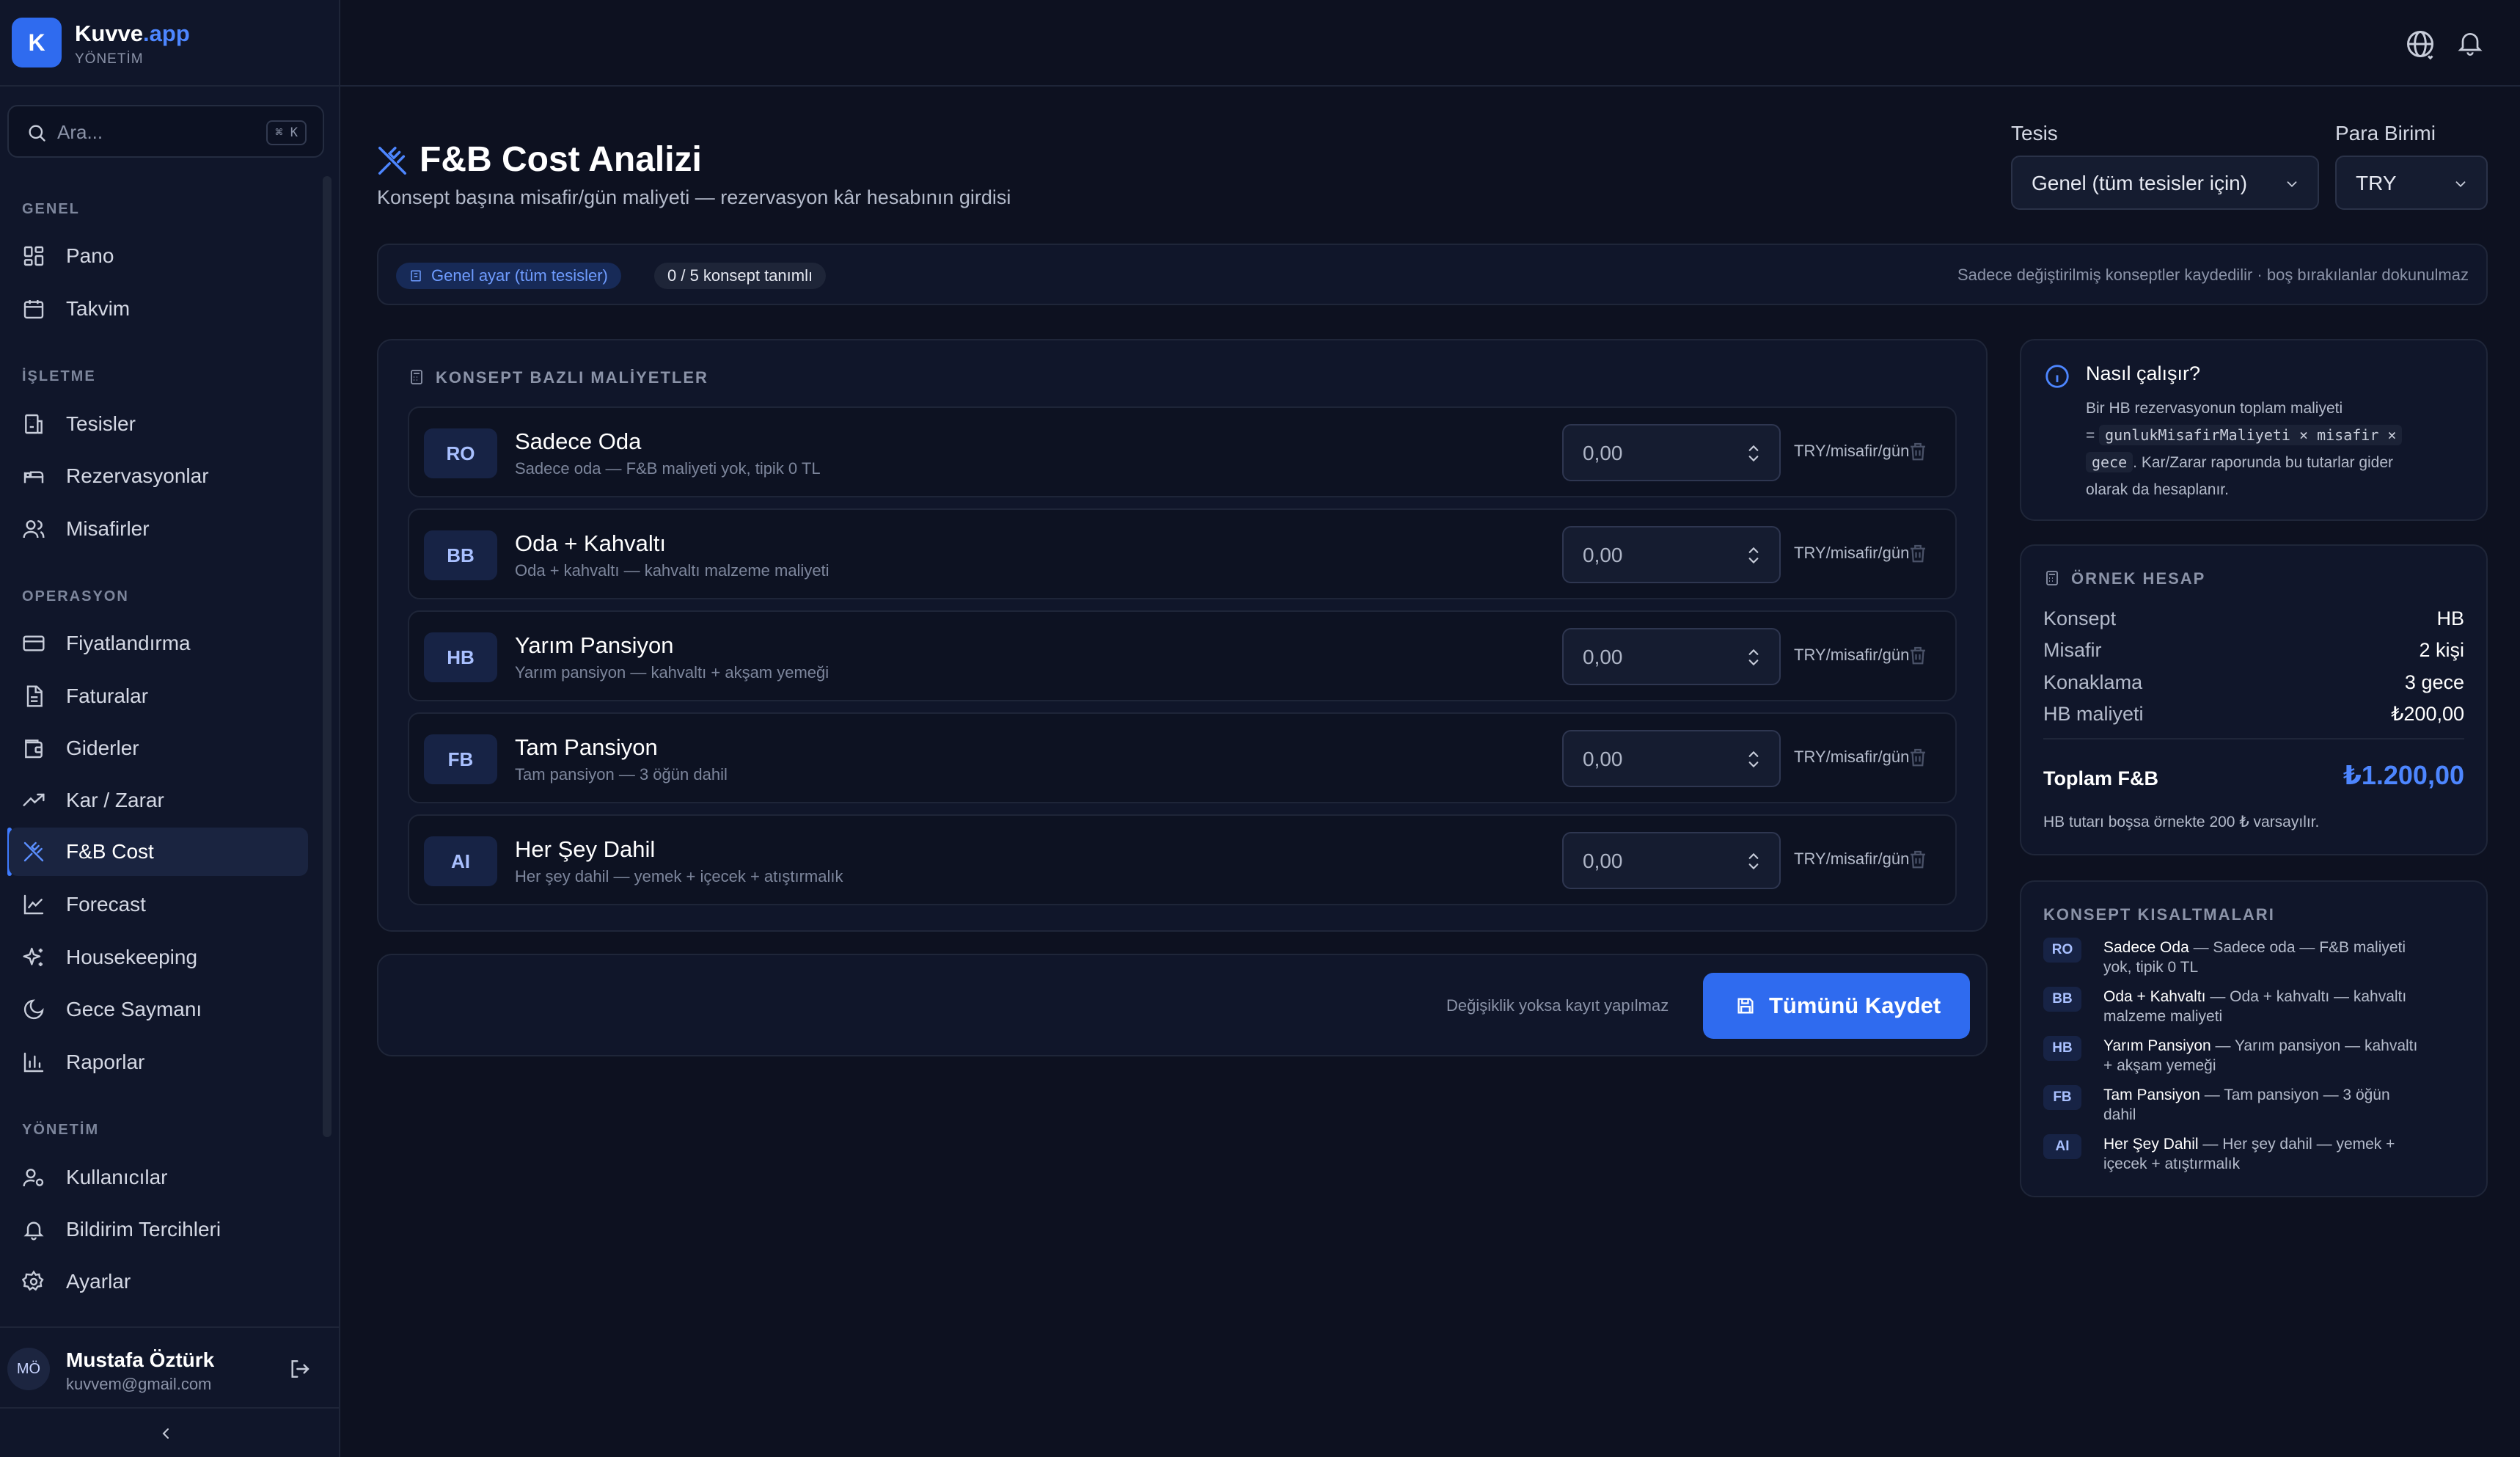 This screenshot has width=2520, height=1457. What do you see at coordinates (33, 1009) in the screenshot?
I see `moon-icon` at bounding box center [33, 1009].